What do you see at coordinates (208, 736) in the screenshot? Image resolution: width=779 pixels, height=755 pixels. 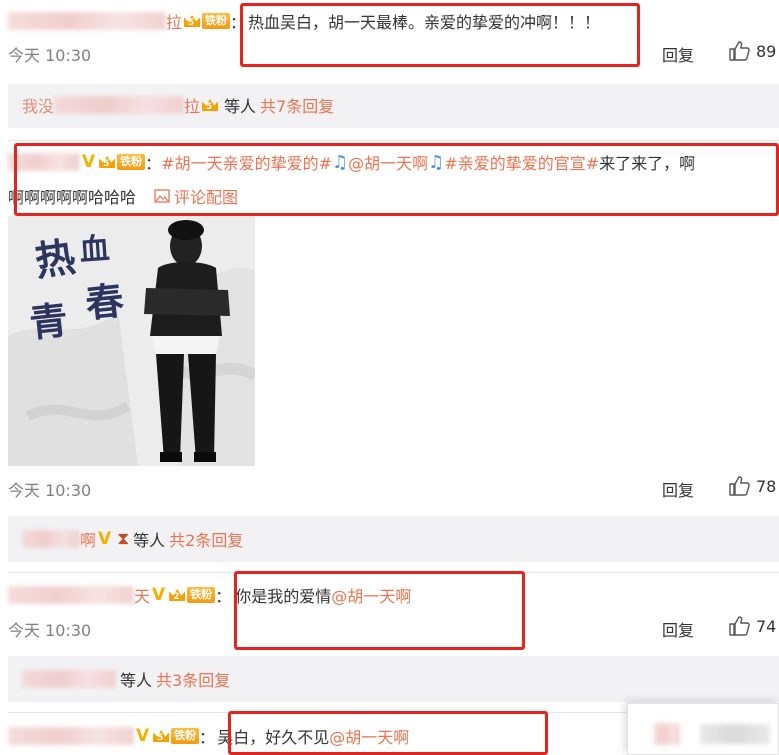 I see `comment-4-header: V 5 铁粉 ： 吴白，好久不见 @胡一天啊` at bounding box center [208, 736].